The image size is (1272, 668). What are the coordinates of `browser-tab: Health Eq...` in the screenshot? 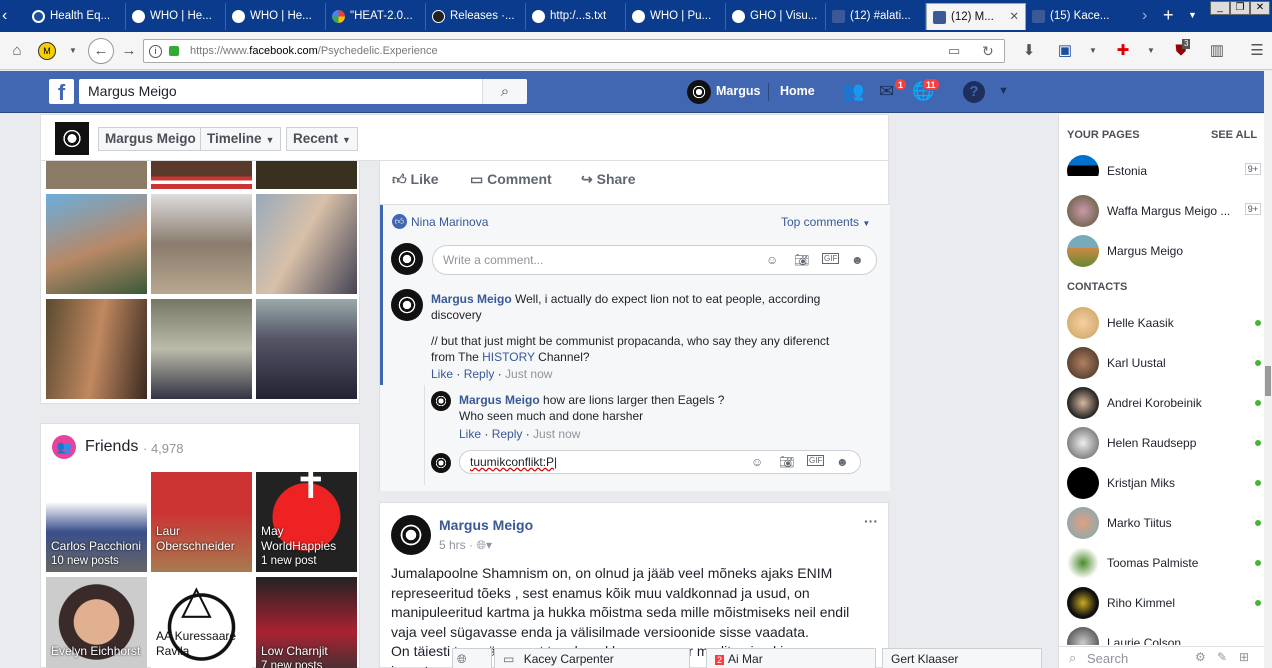 It's located at (76, 16).